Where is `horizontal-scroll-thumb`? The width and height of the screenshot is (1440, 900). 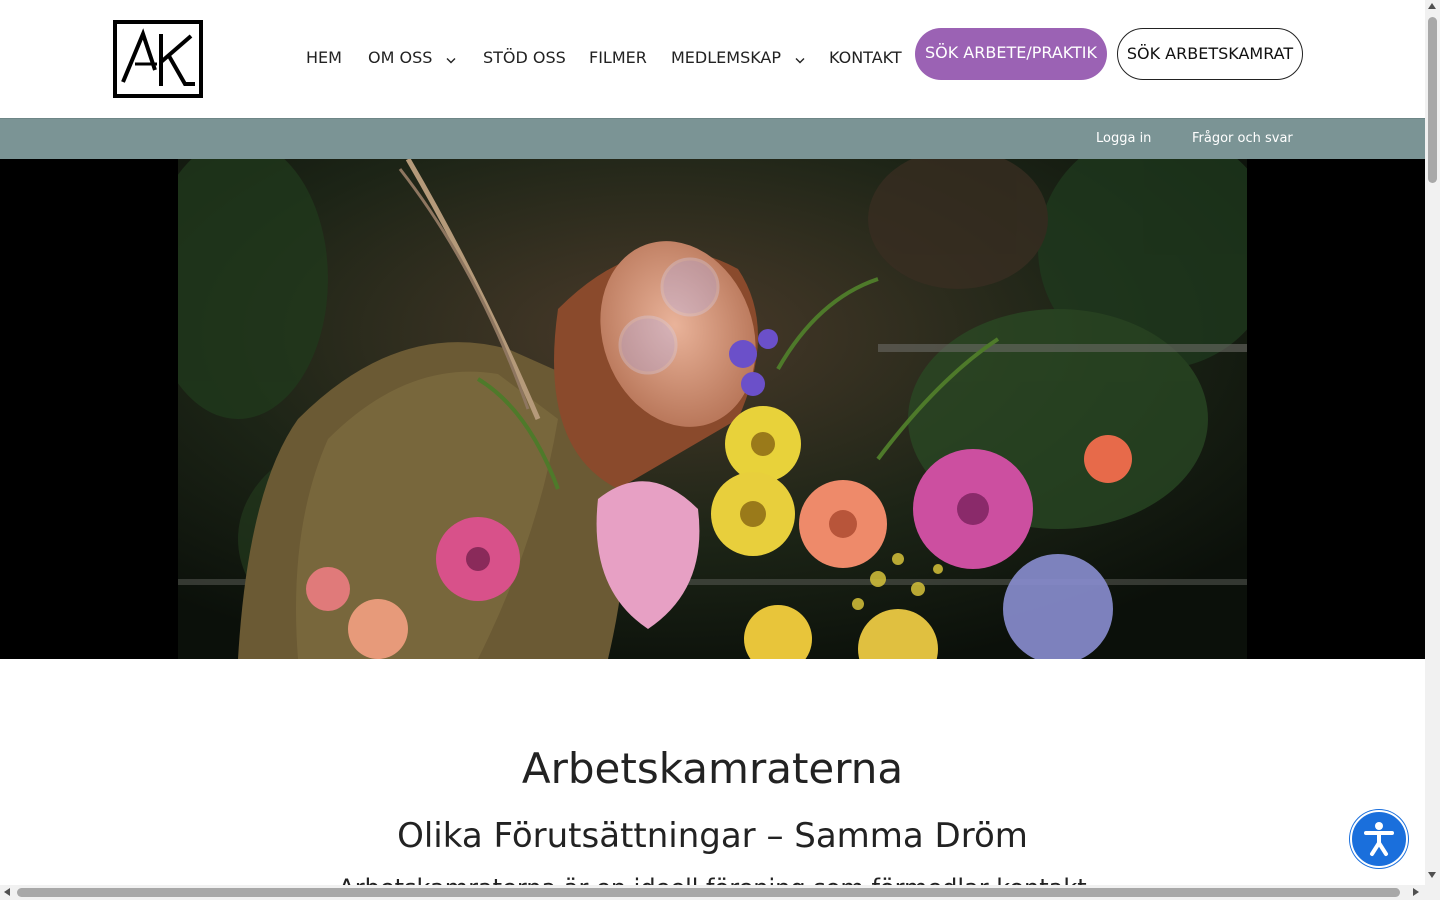 horizontal-scroll-thumb is located at coordinates (708, 892).